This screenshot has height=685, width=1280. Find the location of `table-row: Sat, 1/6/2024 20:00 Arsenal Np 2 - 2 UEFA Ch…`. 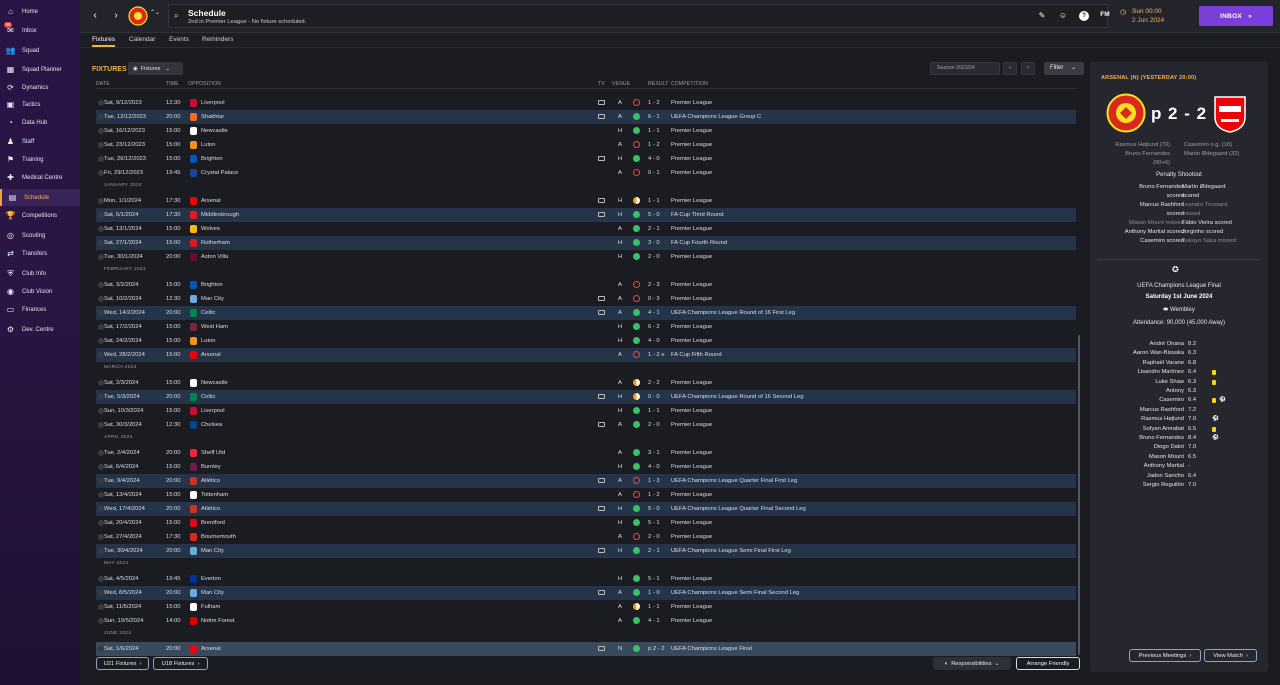

table-row: Sat, 1/6/2024 20:00 Arsenal Np 2 - 2 UEFA Ch… is located at coordinates (586, 649).